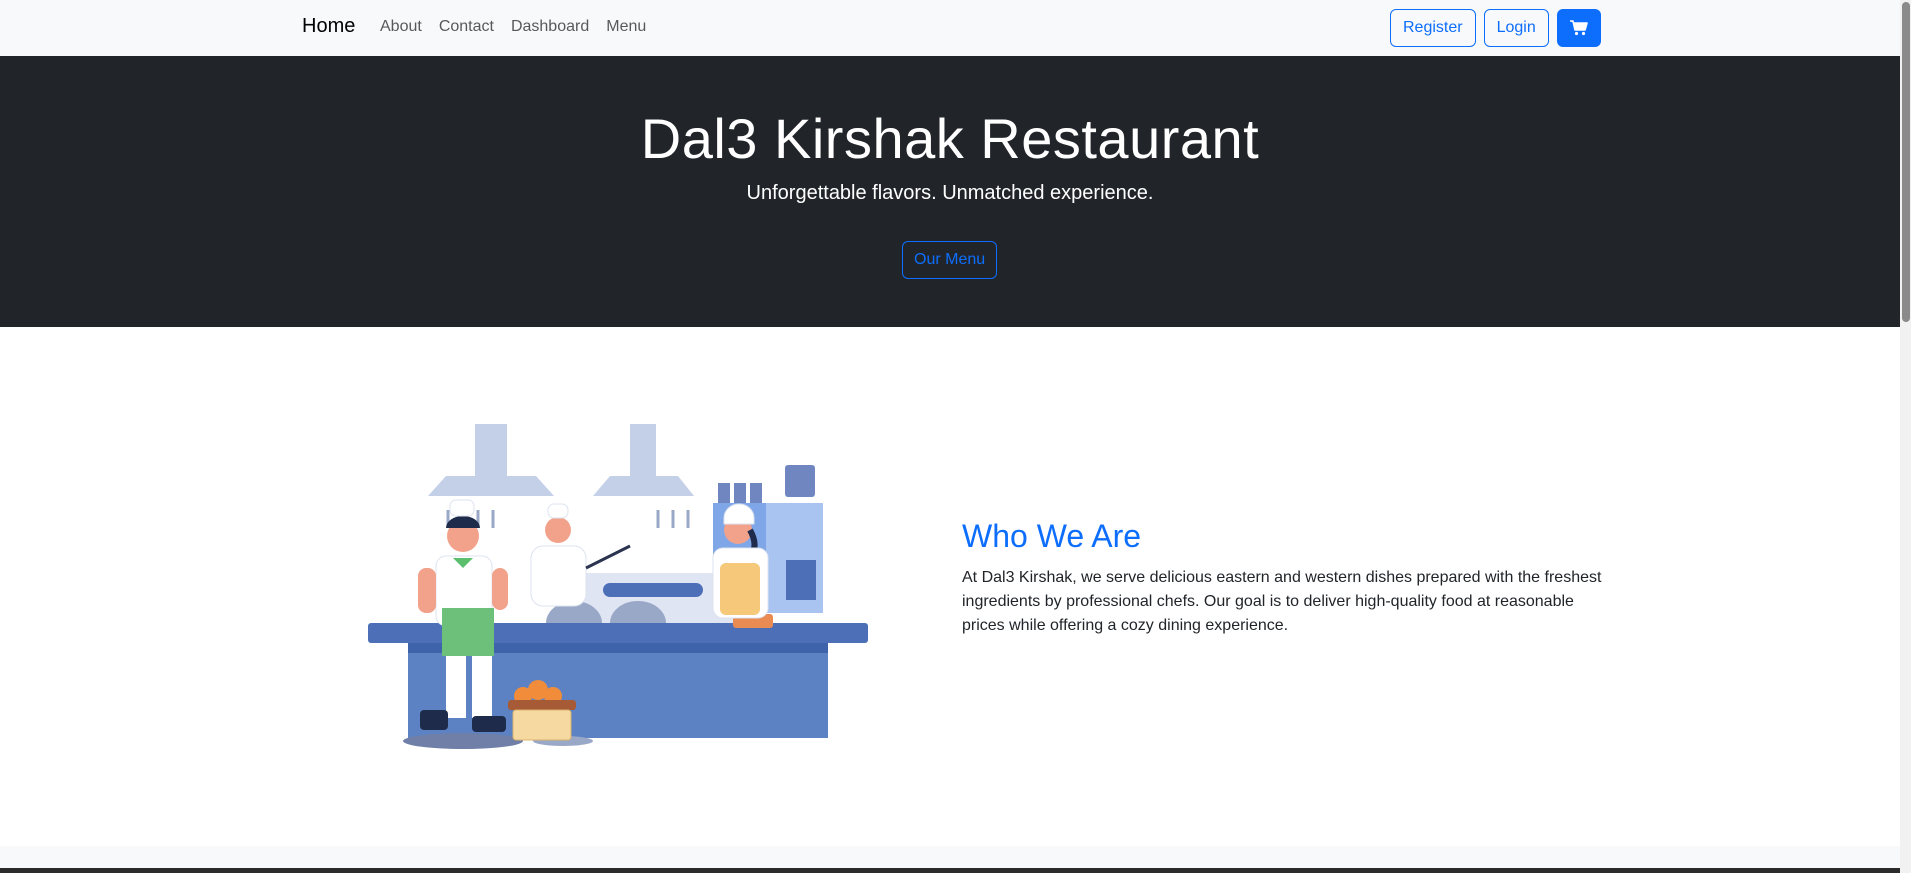 This screenshot has width=1911, height=873. Describe the element at coordinates (950, 138) in the screenshot. I see `hero-title: Dal3 Kirshak Restaurant` at that location.